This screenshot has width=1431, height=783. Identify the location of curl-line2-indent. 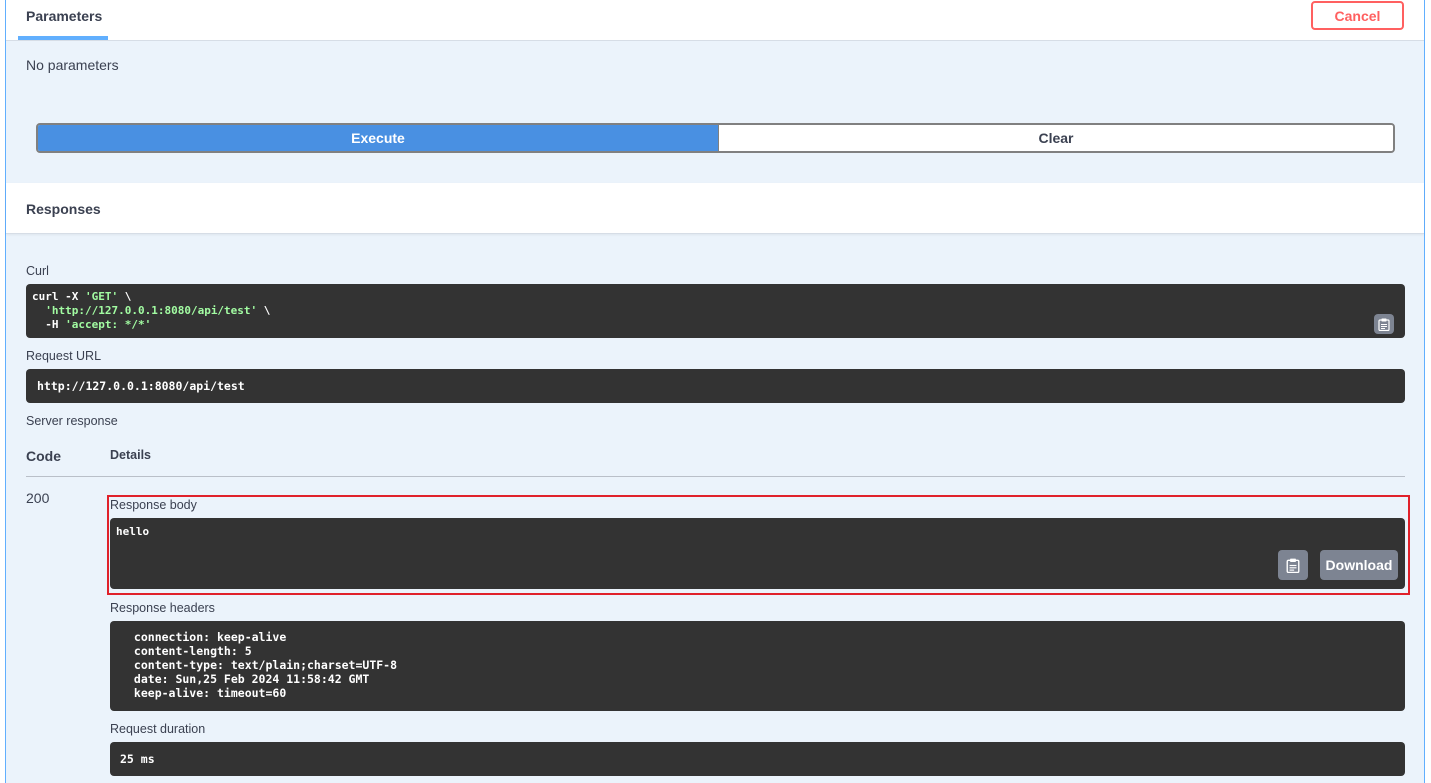
(38, 310).